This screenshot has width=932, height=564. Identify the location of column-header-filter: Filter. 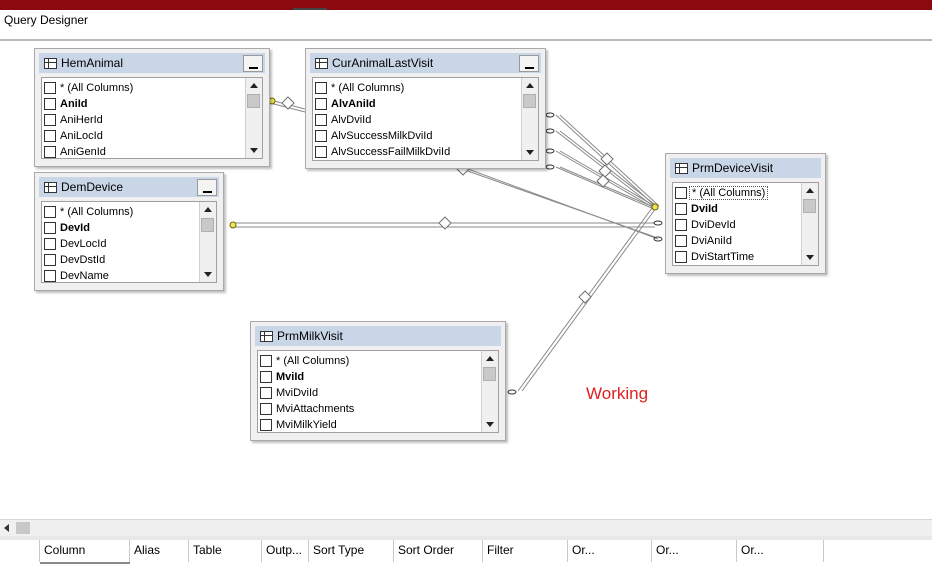
(525, 551).